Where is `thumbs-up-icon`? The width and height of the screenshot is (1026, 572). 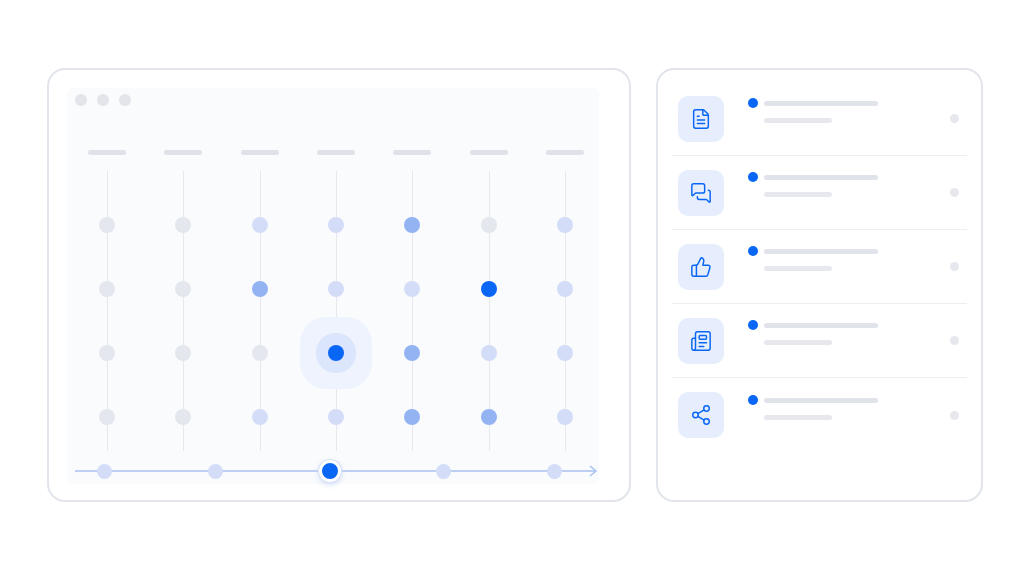
thumbs-up-icon is located at coordinates (701, 266).